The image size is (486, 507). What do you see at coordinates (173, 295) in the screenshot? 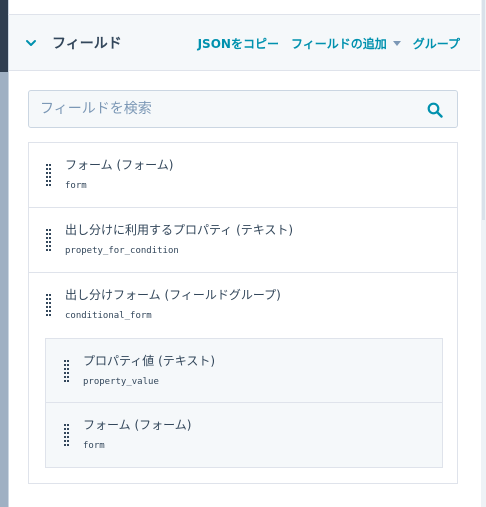
I see `field-label: 出し分けフォーム (フィールドグループ)` at bounding box center [173, 295].